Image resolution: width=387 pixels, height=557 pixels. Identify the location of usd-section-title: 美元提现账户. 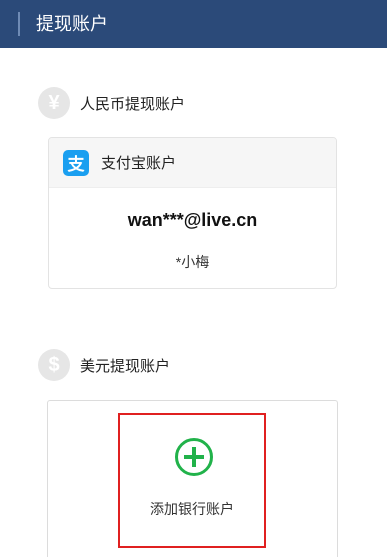
(125, 366).